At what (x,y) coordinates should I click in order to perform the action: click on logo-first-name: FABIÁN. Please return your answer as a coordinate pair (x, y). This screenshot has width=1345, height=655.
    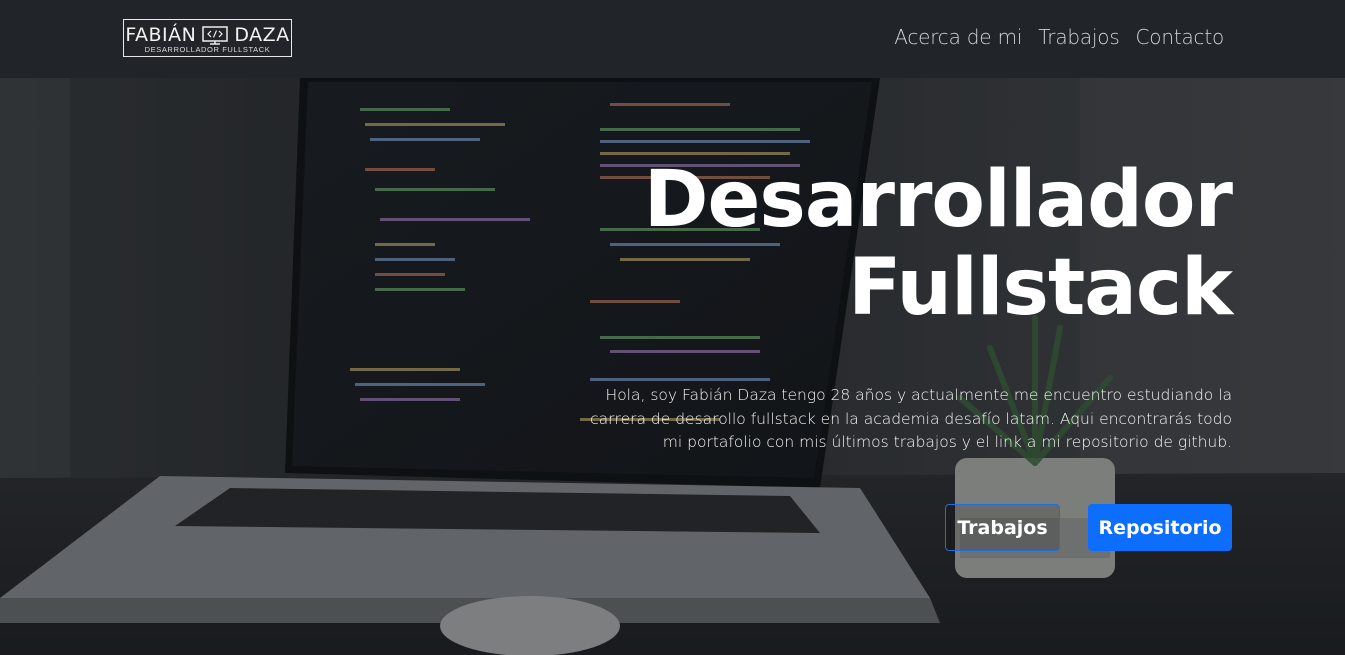
    Looking at the image, I should click on (161, 35).